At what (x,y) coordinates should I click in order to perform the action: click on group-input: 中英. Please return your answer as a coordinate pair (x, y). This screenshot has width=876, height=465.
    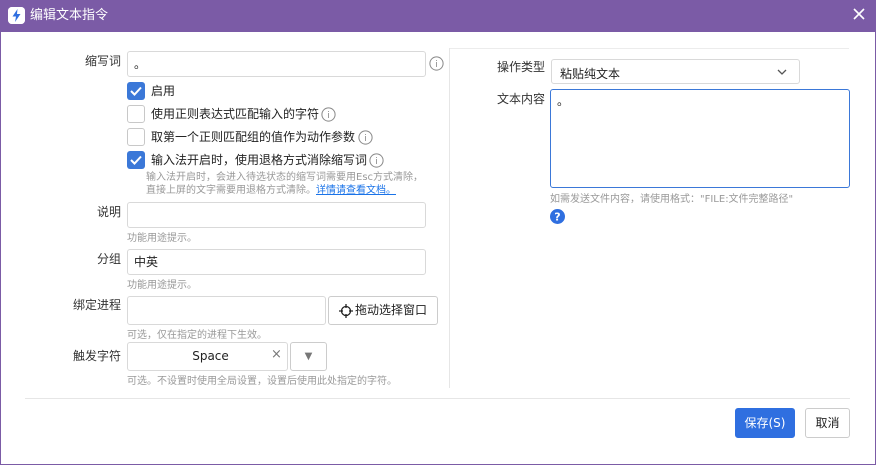
    Looking at the image, I should click on (276, 262).